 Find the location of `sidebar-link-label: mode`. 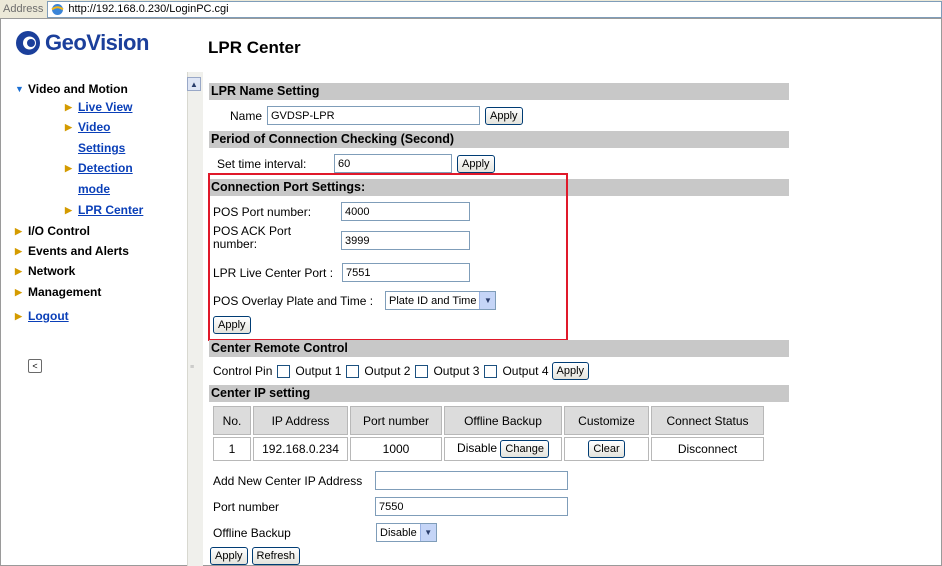

sidebar-link-label: mode is located at coordinates (94, 189).